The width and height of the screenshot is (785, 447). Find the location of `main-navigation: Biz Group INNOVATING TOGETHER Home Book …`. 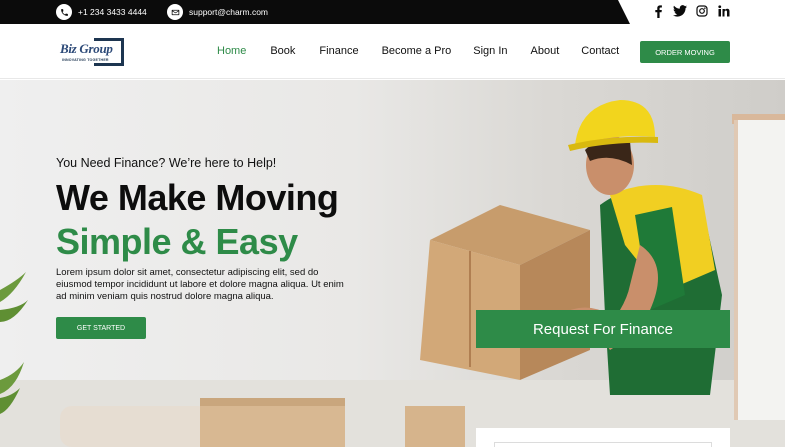

main-navigation: Biz Group INNOVATING TOGETHER Home Book … is located at coordinates (392, 51).